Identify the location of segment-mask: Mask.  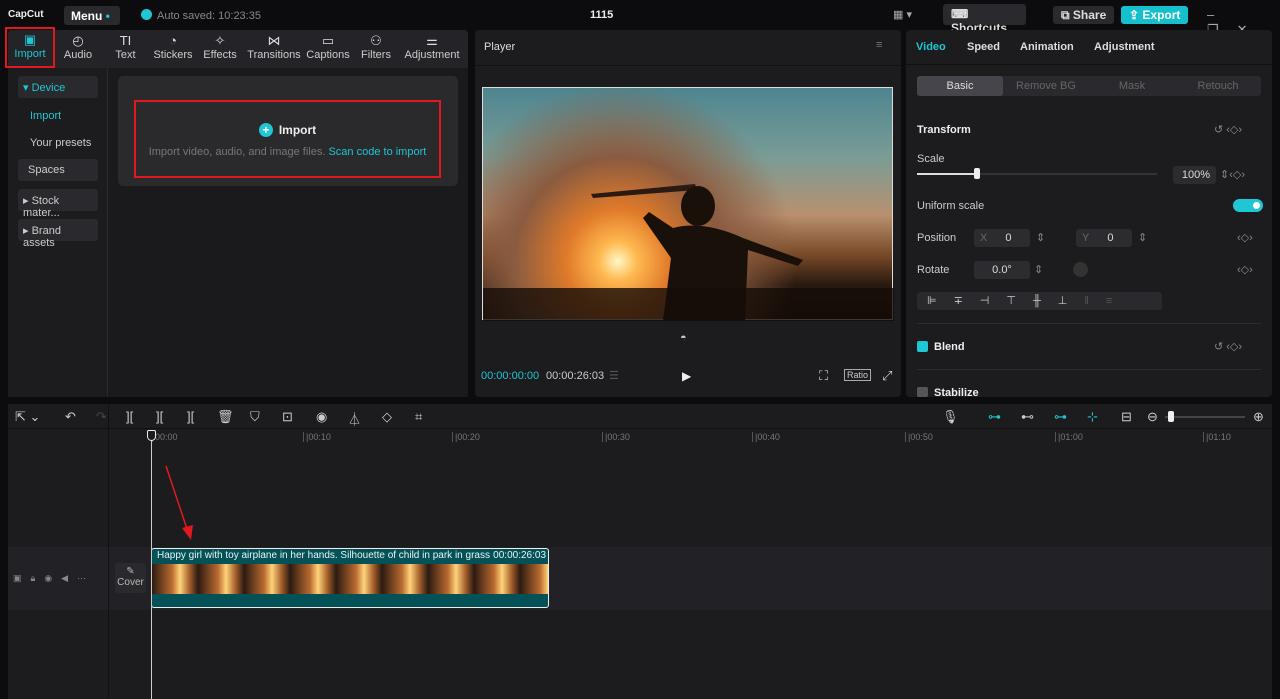
(1132, 86).